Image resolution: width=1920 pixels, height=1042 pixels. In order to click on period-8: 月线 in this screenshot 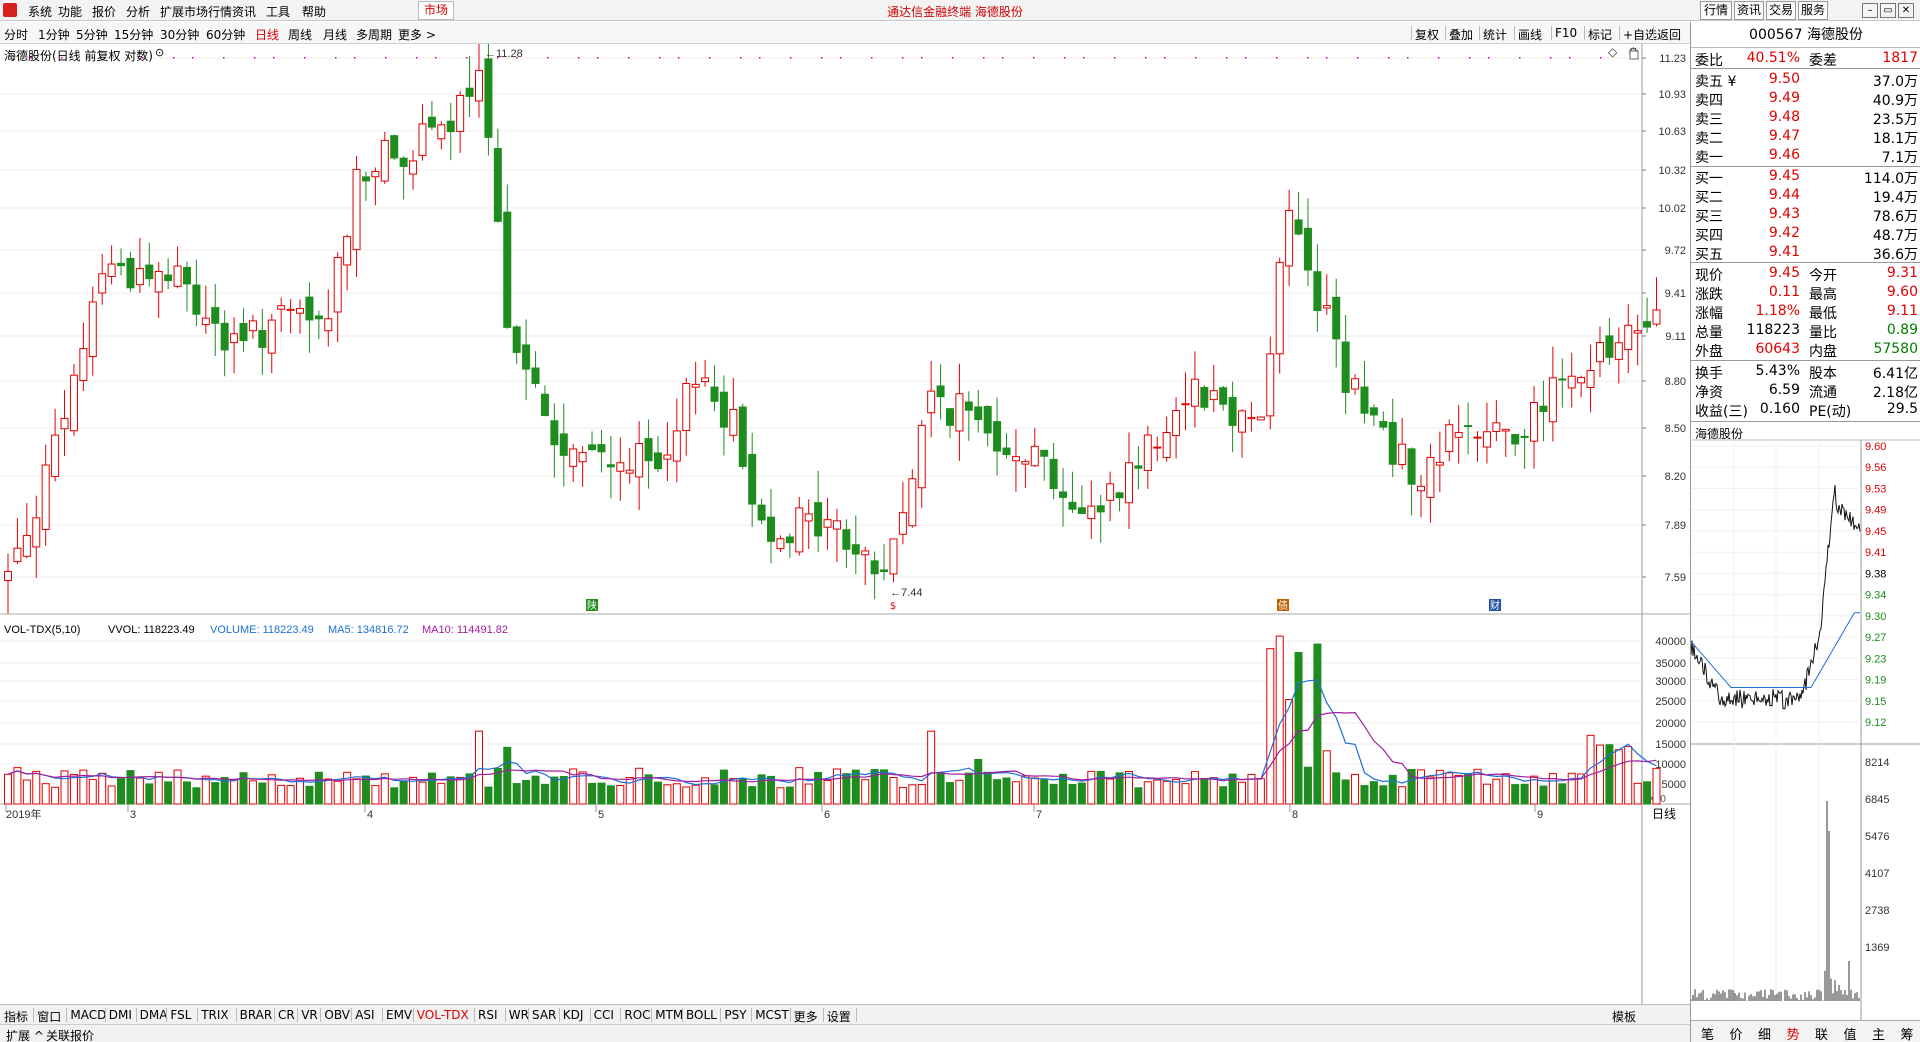, I will do `click(335, 34)`.